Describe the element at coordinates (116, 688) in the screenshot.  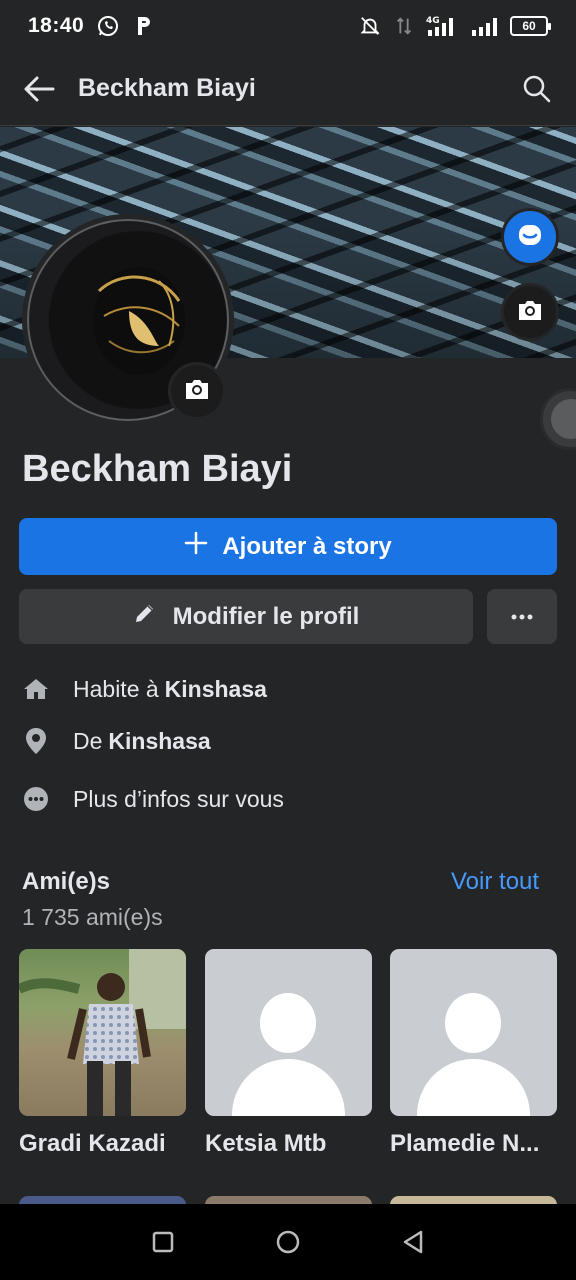
I see `lives-prefix: Habite à` at that location.